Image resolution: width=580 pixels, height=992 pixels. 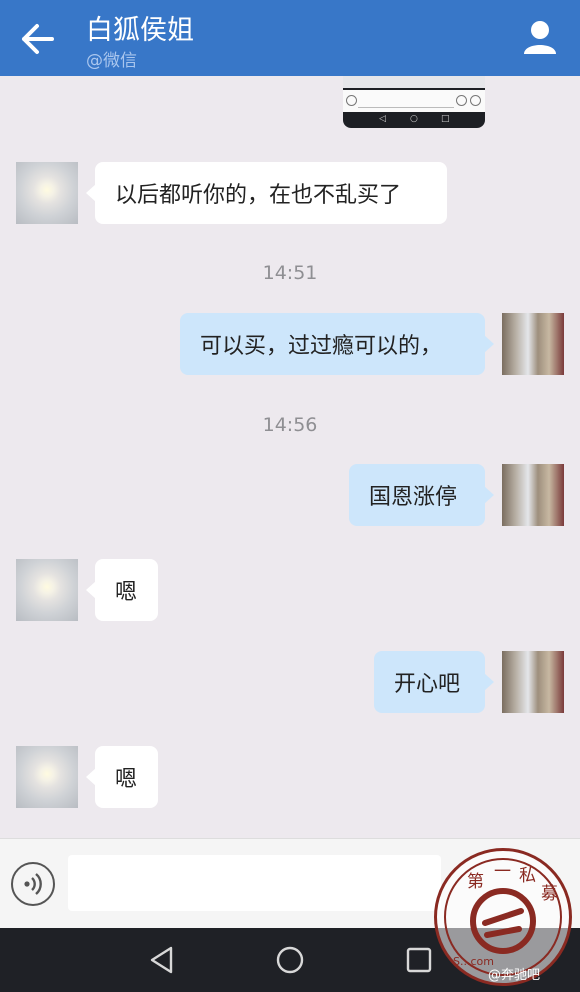 What do you see at coordinates (502, 872) in the screenshot?
I see `svg-text: 一` at bounding box center [502, 872].